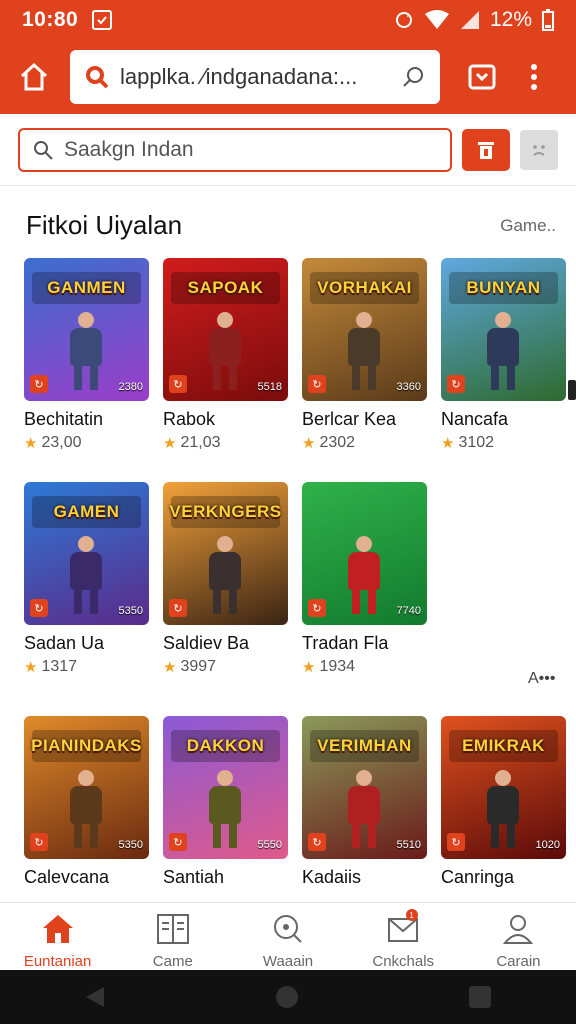 The height and width of the screenshot is (1024, 576). I want to click on sync-icon, so click(403, 20).